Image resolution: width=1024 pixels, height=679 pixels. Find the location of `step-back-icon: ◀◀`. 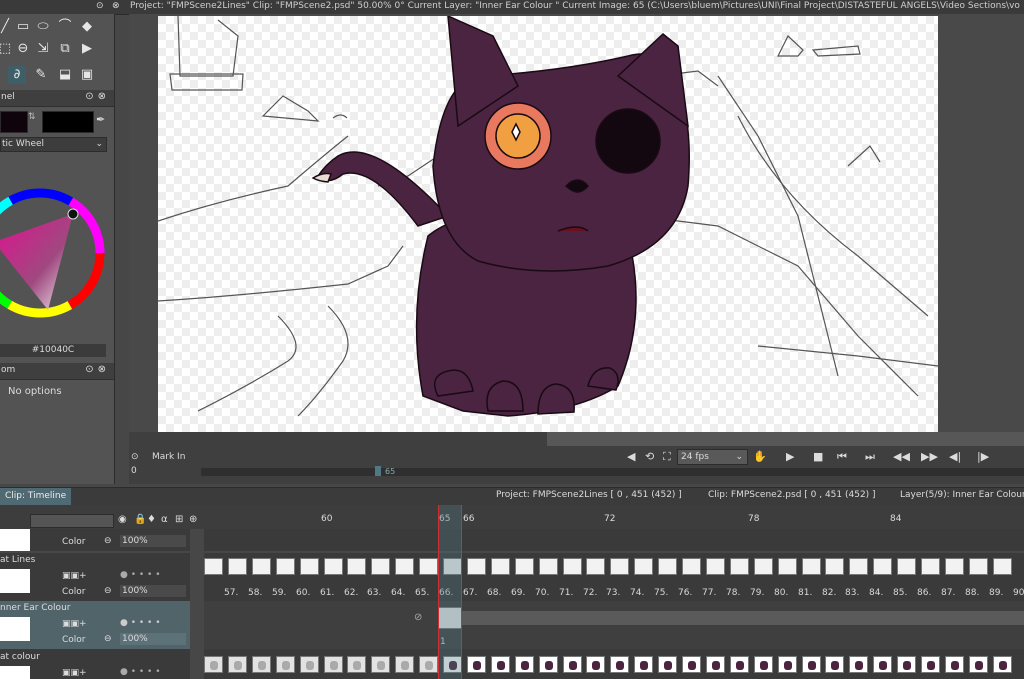

step-back-icon: ◀◀ is located at coordinates (901, 456).